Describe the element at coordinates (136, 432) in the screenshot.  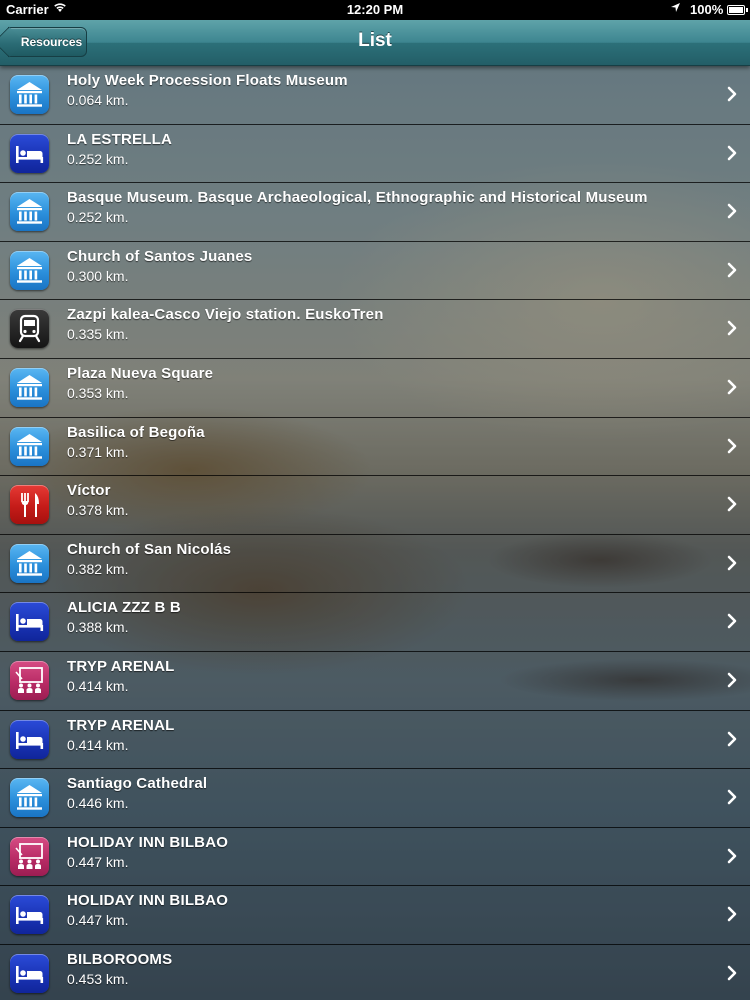
I see `item-title: Basilica of Begoña` at that location.